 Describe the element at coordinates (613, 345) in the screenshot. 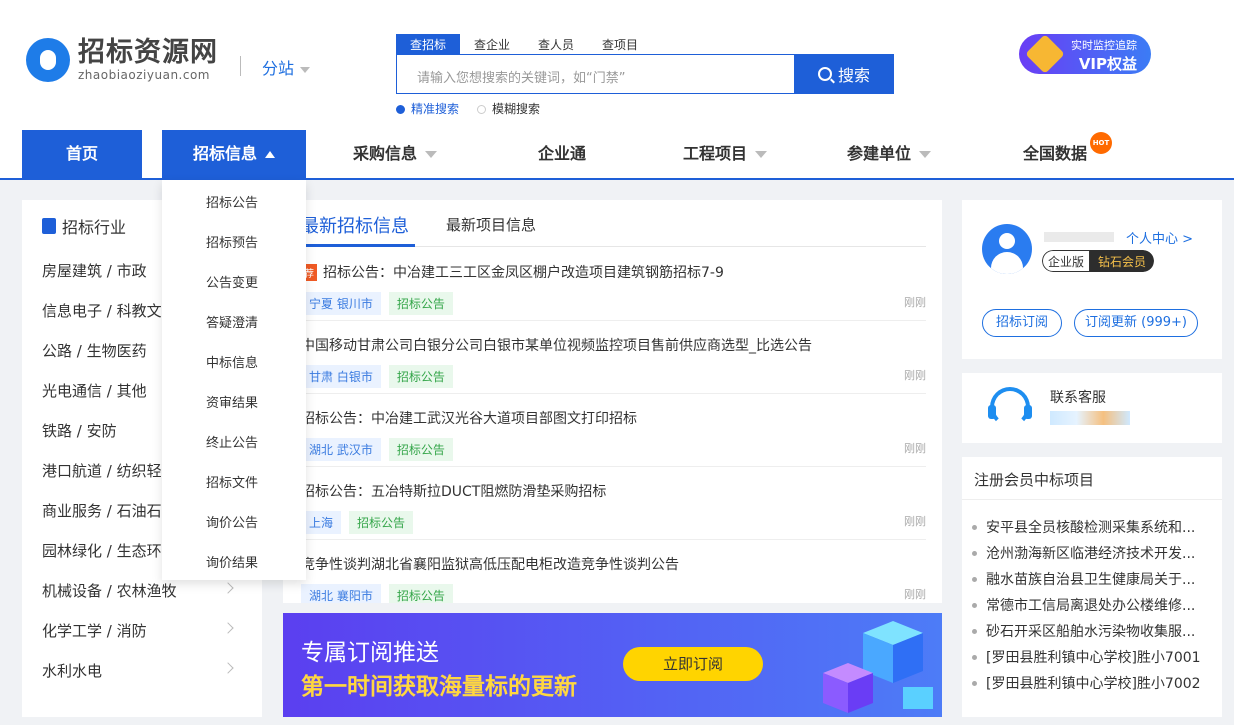

I see `tender-title: 中国移动甘肃公司白银分公司白银市某单位视频监控项目售前供应商选型_比选公告` at that location.